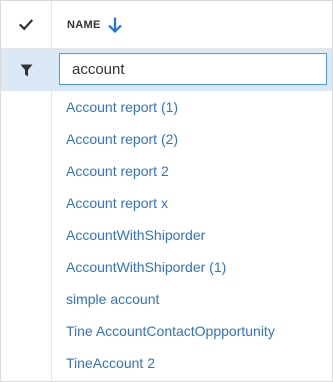 This screenshot has width=333, height=382. I want to click on funnel-filter-icon, so click(26, 70).